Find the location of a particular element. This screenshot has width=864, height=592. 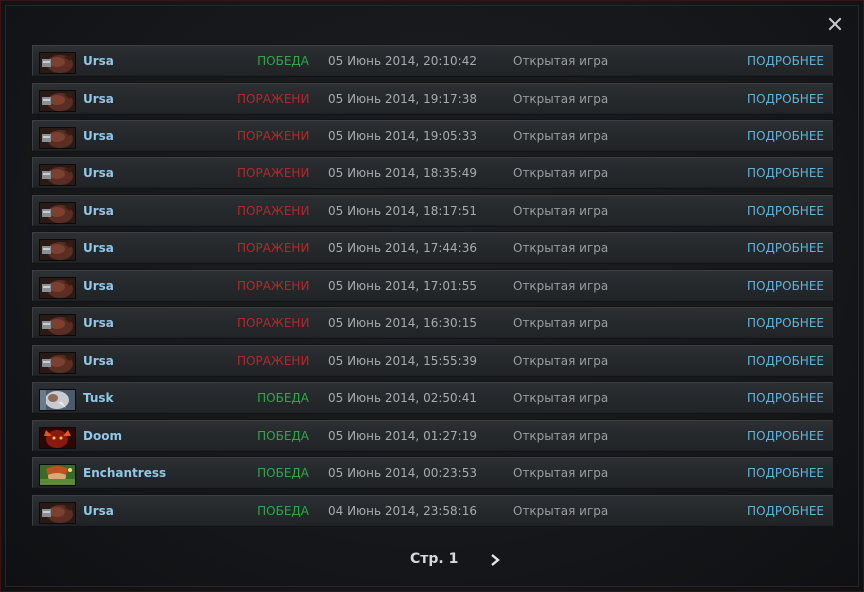

match-date: 05 Июнь 2014, 15:55:39 is located at coordinates (402, 361).